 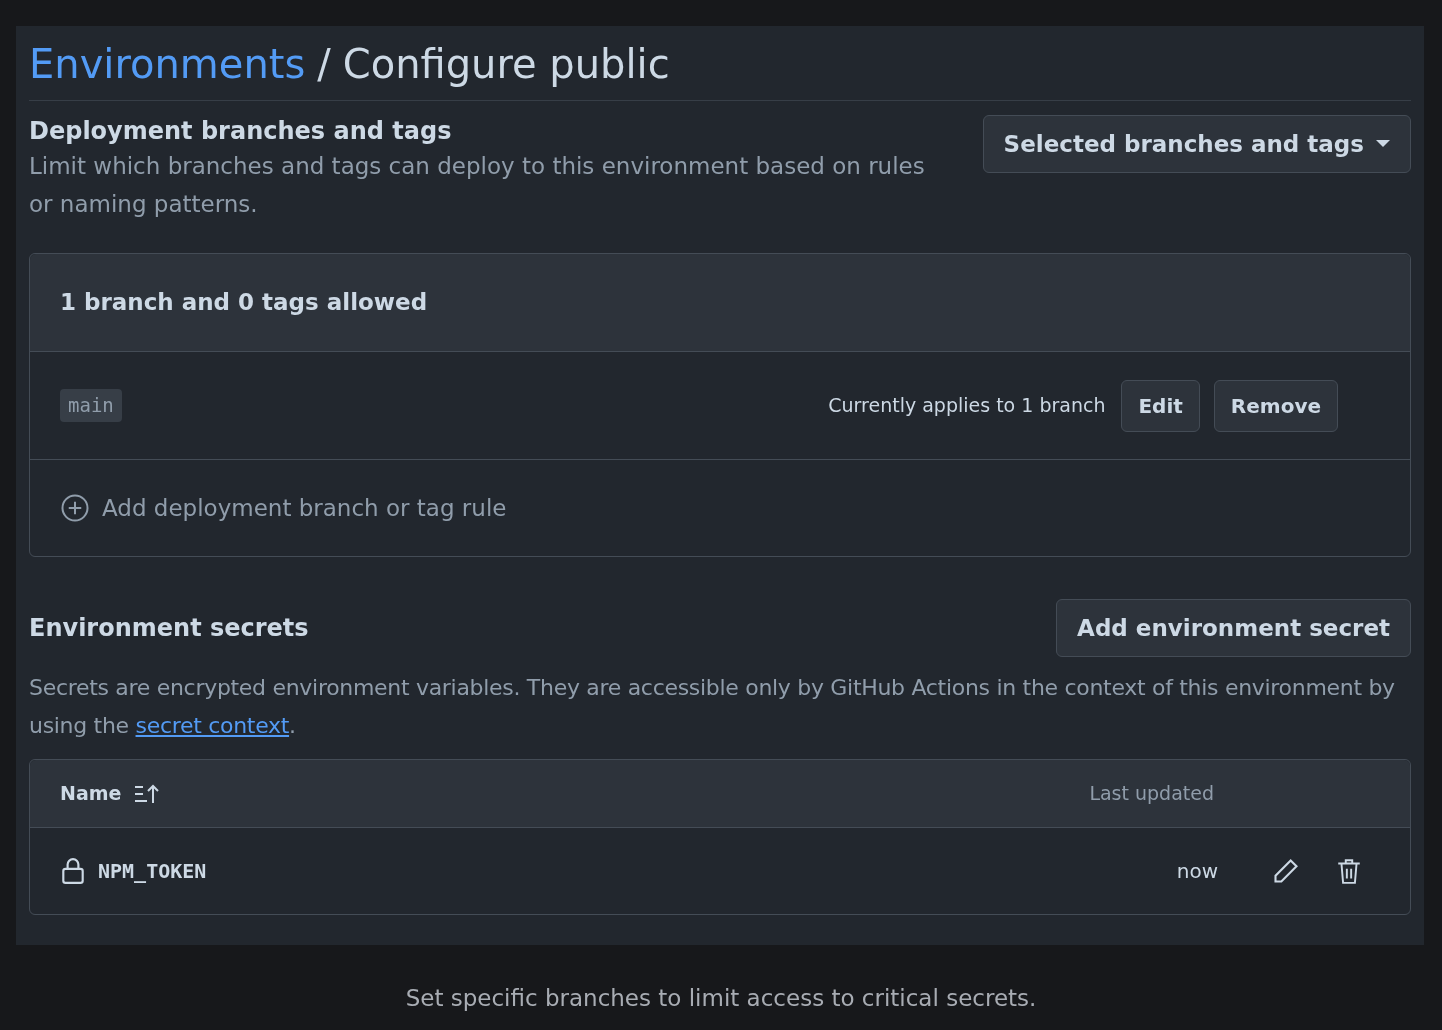 I want to click on add-secret-button: Add environment secret, so click(x=1233, y=628).